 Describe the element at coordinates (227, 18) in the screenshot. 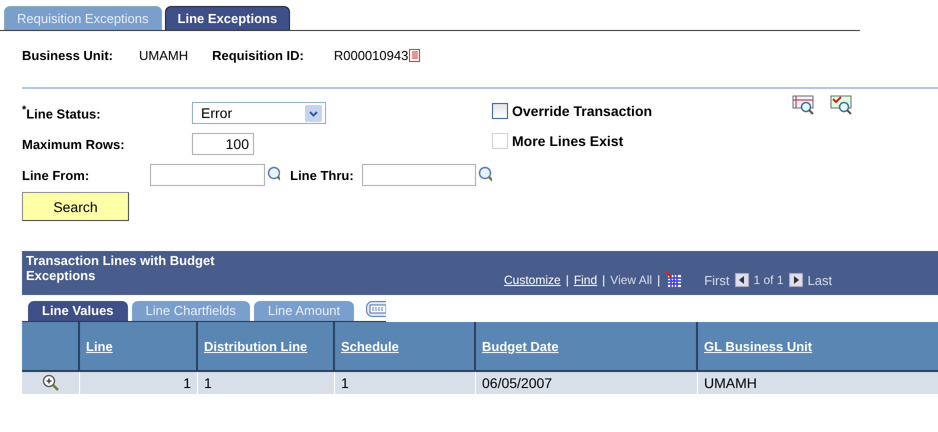

I see `tab: Line Exceptions` at that location.